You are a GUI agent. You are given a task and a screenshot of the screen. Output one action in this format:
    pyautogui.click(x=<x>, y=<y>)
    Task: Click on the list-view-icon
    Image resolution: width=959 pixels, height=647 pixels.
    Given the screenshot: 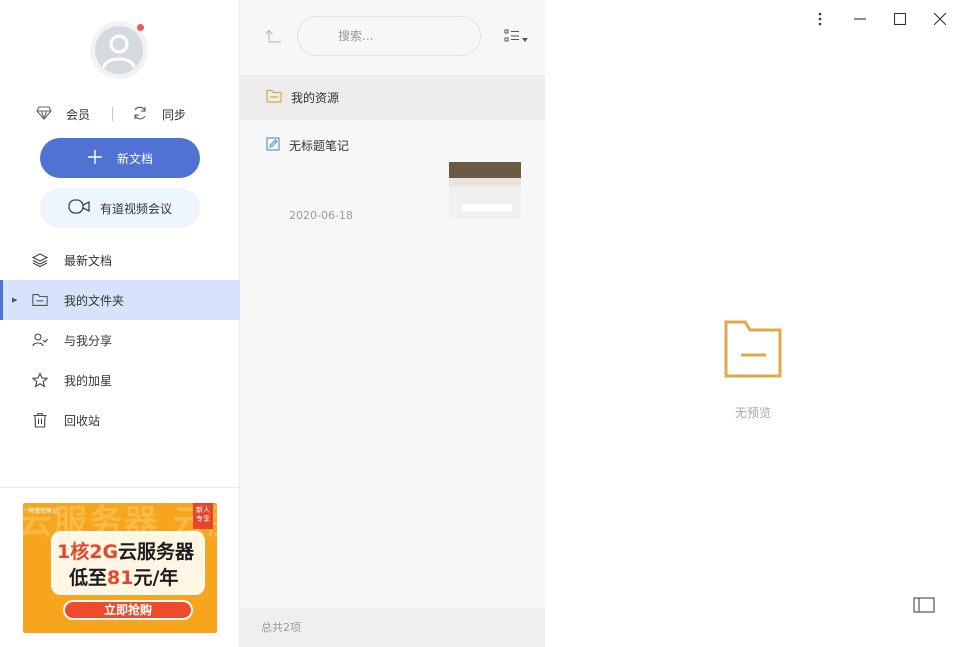 What is the action you would take?
    pyautogui.click(x=512, y=37)
    